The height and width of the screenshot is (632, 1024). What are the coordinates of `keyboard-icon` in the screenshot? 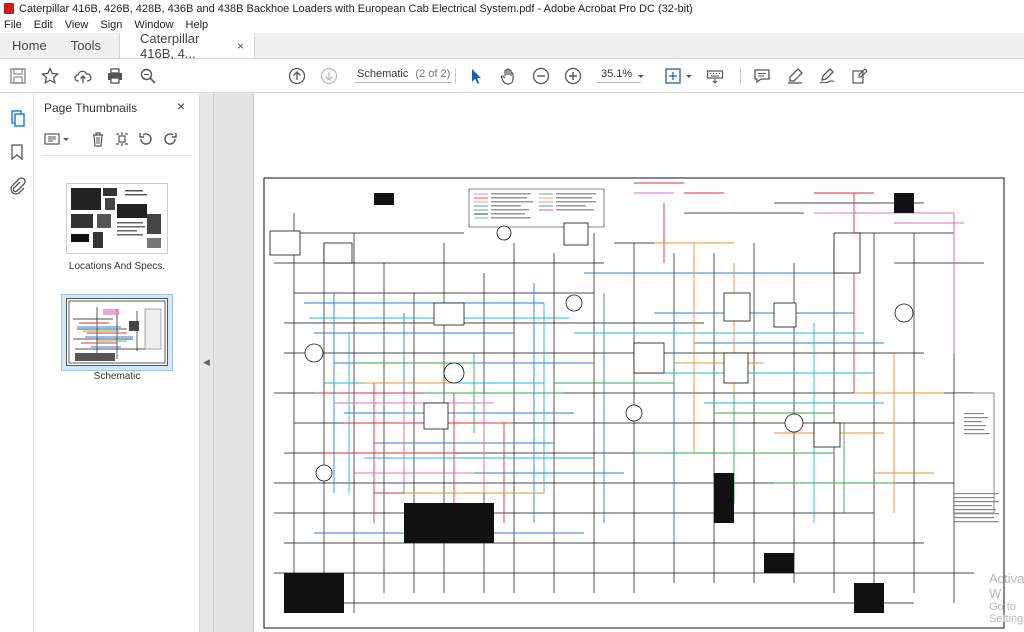 It's located at (715, 76).